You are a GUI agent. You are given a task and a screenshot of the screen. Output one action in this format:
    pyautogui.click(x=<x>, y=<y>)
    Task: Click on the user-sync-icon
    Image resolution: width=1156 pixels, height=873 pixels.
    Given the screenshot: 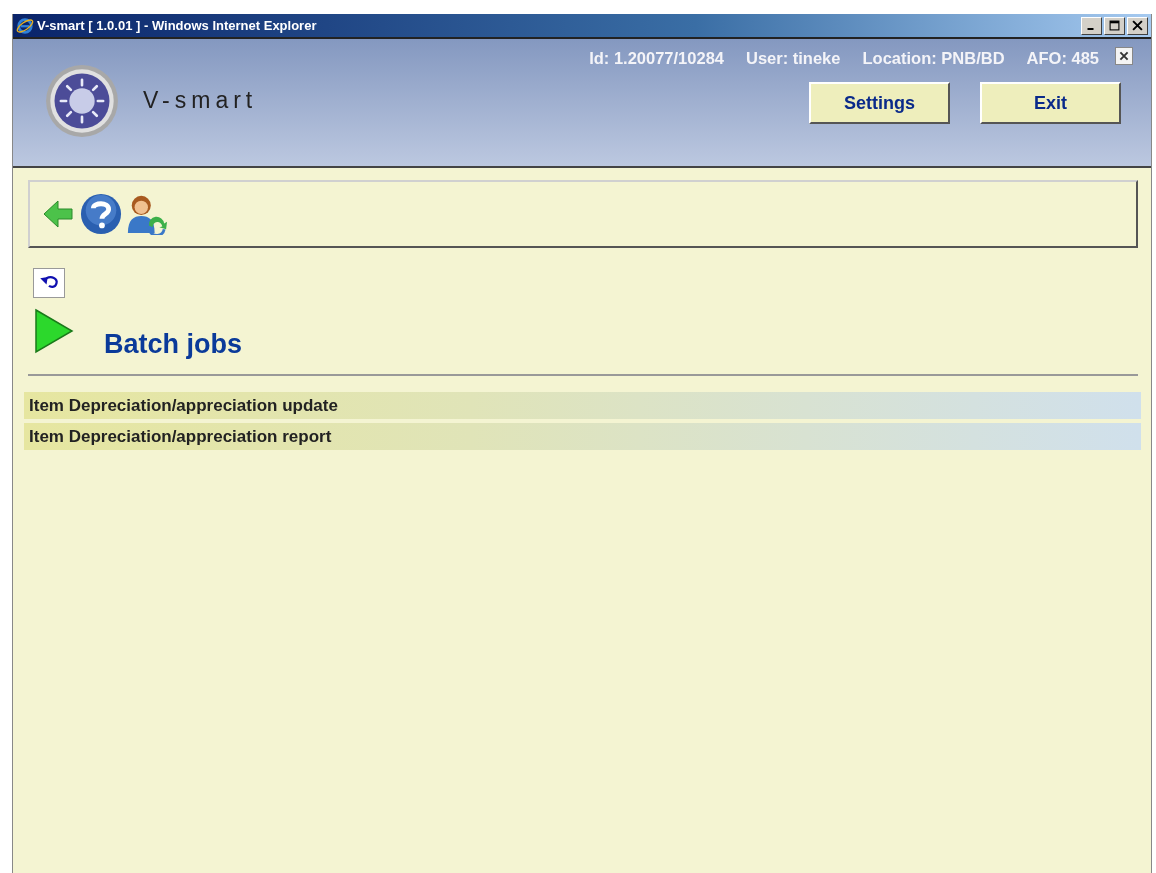 What is the action you would take?
    pyautogui.click(x=147, y=214)
    